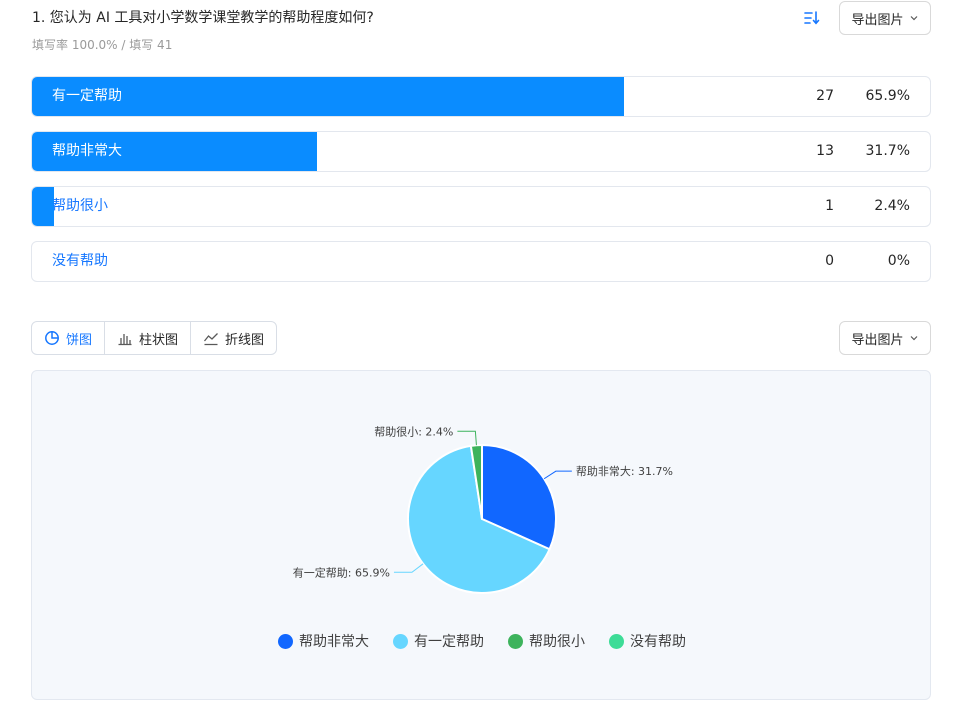 The image size is (960, 708). What do you see at coordinates (658, 642) in the screenshot?
I see `legend-label: 没有帮助` at bounding box center [658, 642].